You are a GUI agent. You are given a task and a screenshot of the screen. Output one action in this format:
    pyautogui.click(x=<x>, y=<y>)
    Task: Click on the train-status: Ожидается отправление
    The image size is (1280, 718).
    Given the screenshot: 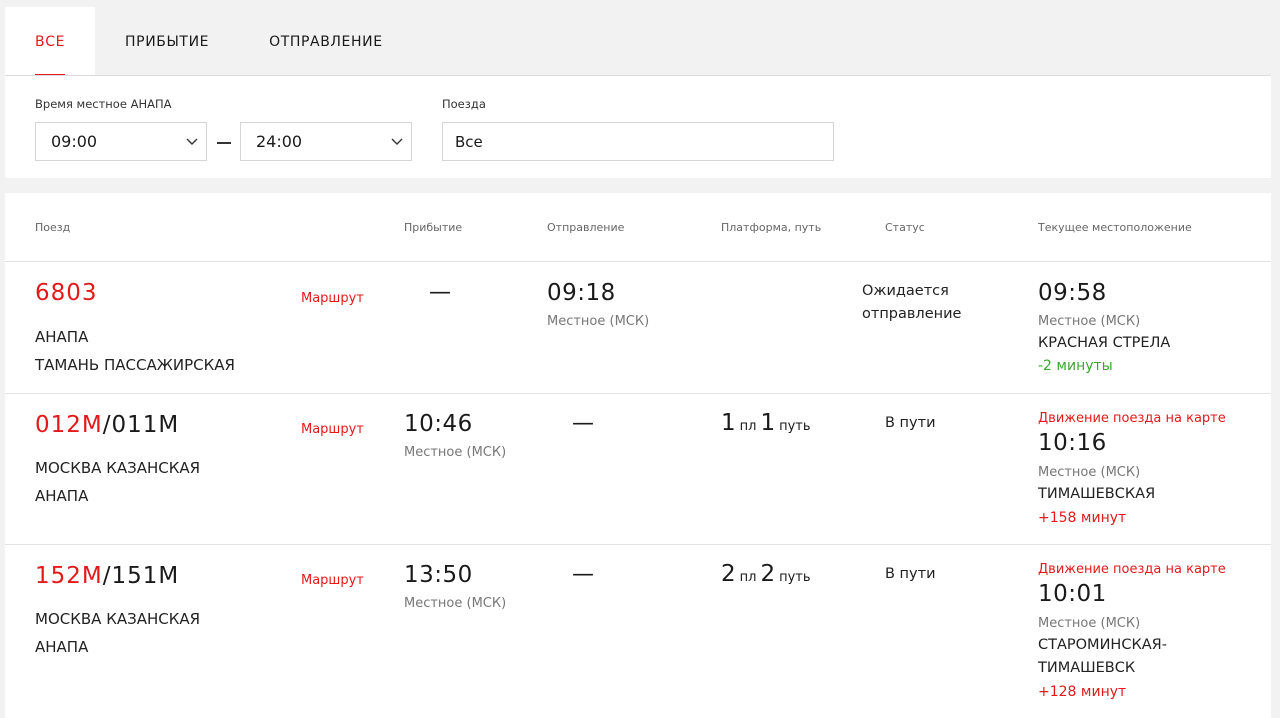 What is the action you would take?
    pyautogui.click(x=911, y=303)
    